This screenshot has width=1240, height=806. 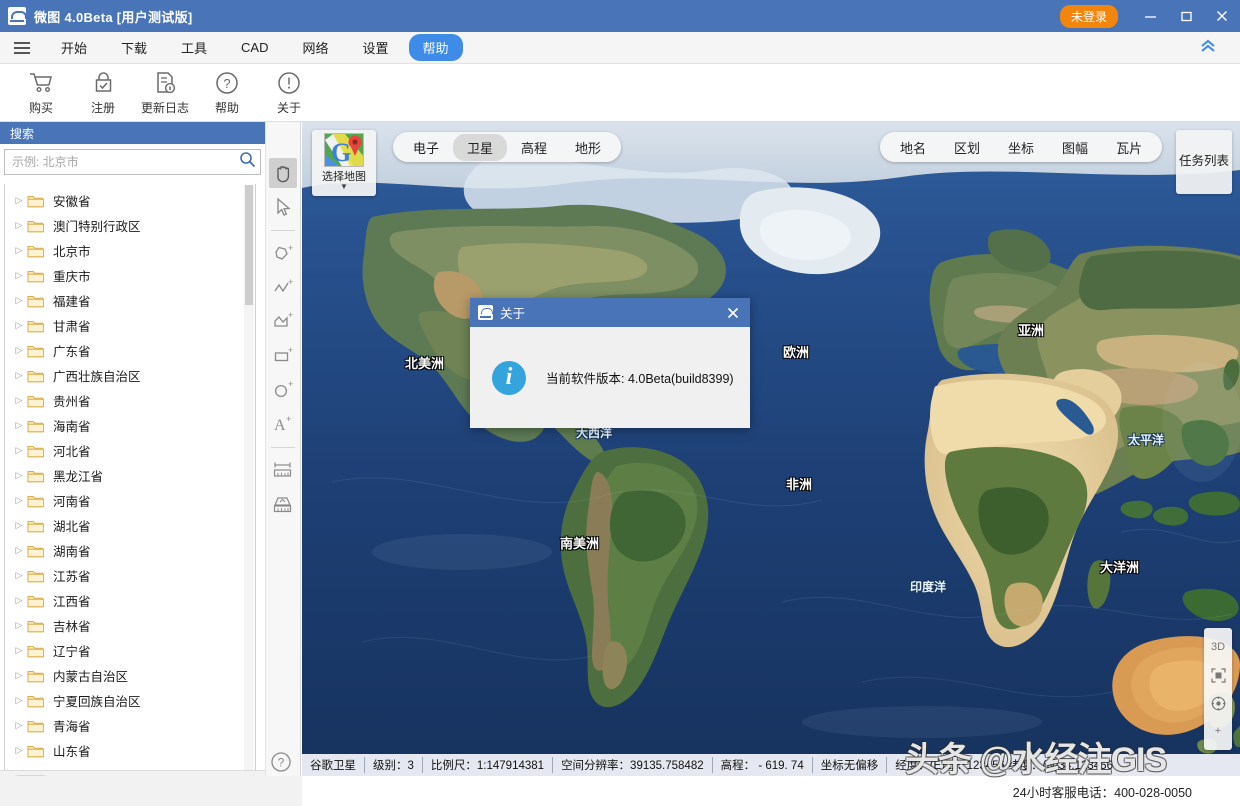 What do you see at coordinates (130, 350) in the screenshot?
I see `tree-item: ▷ 广东省` at bounding box center [130, 350].